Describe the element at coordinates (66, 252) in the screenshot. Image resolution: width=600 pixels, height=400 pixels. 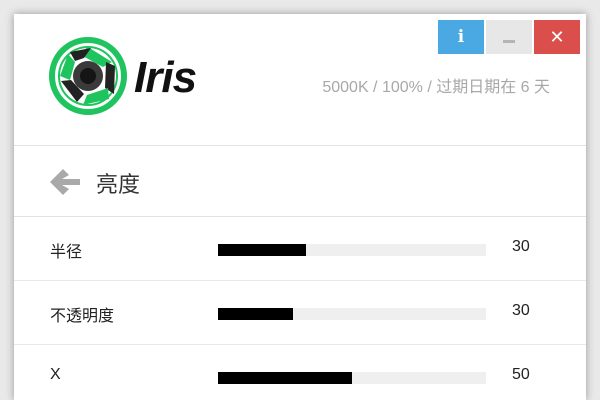
I see `slider-label: 半径` at that location.